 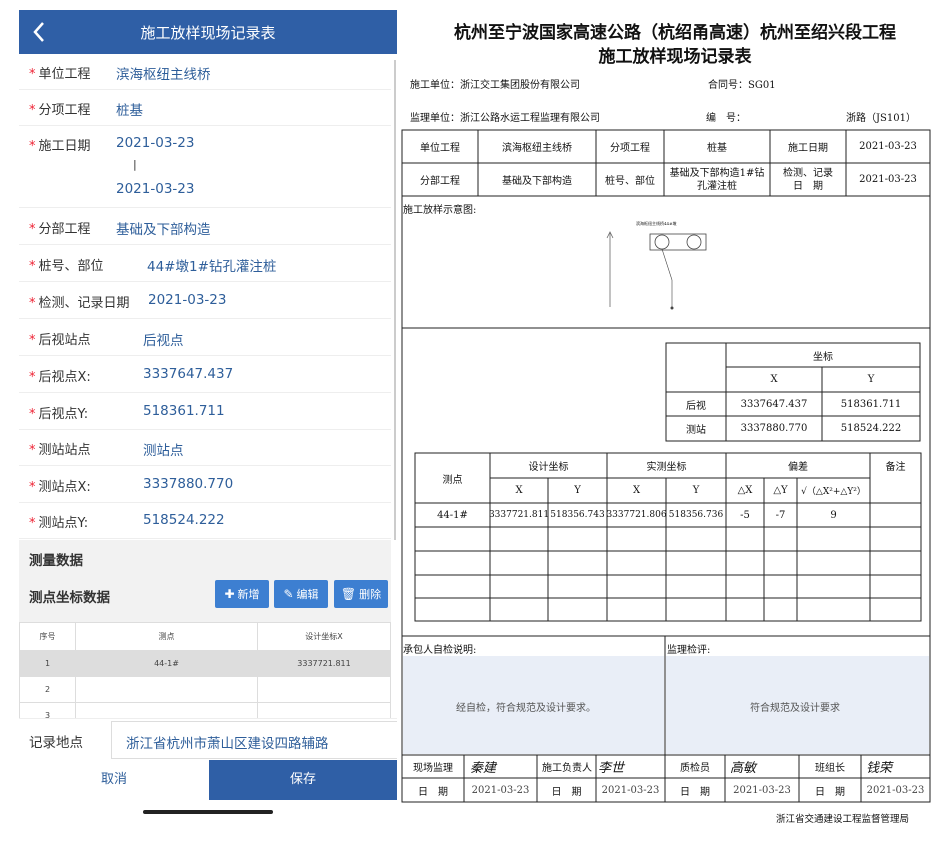 I want to click on field-backsight-point: * 后视站点 后视点, so click(x=205, y=338).